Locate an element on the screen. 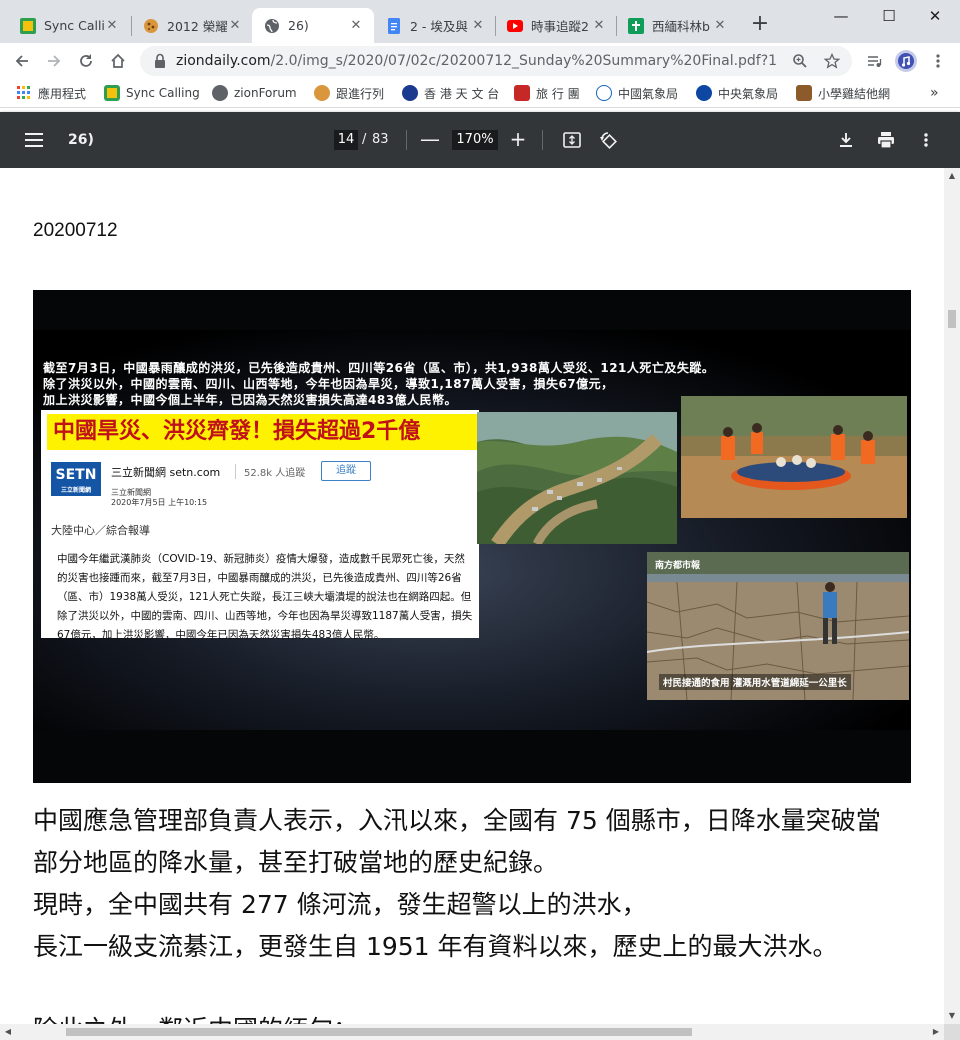  bookmark-zionforum: zionForum is located at coordinates (254, 93).